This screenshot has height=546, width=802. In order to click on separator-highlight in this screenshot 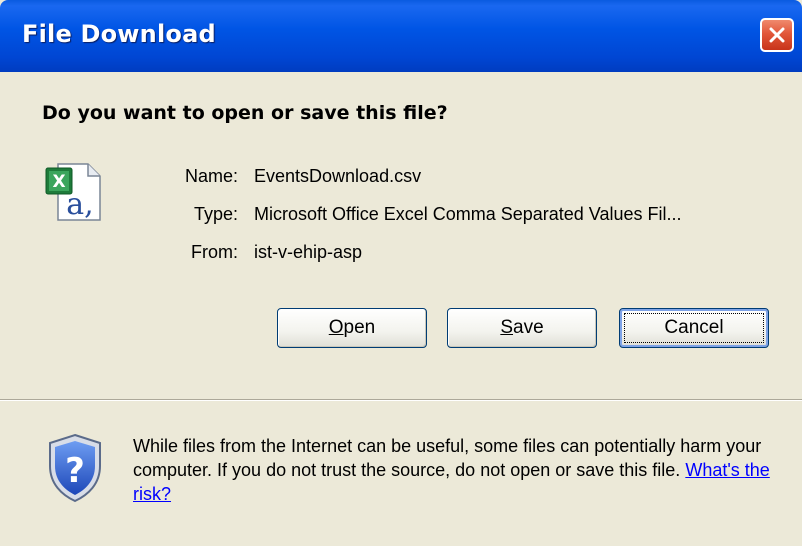, I will do `click(401, 400)`.